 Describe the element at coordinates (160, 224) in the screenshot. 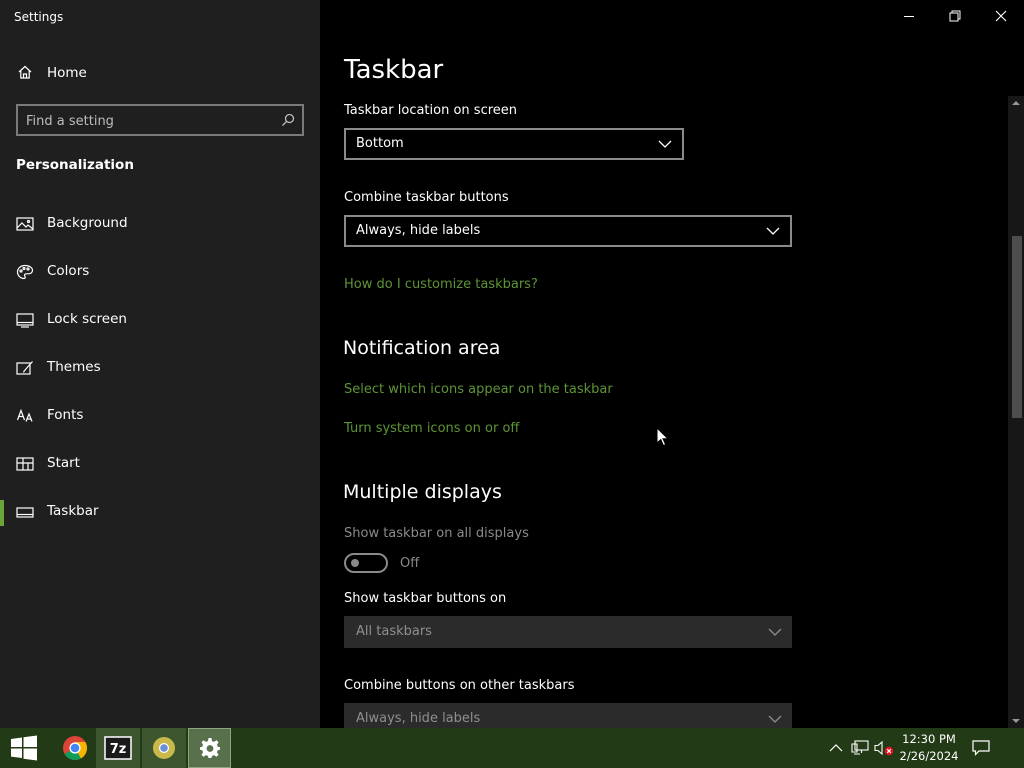

I see `sidebar-item-background: Background` at that location.